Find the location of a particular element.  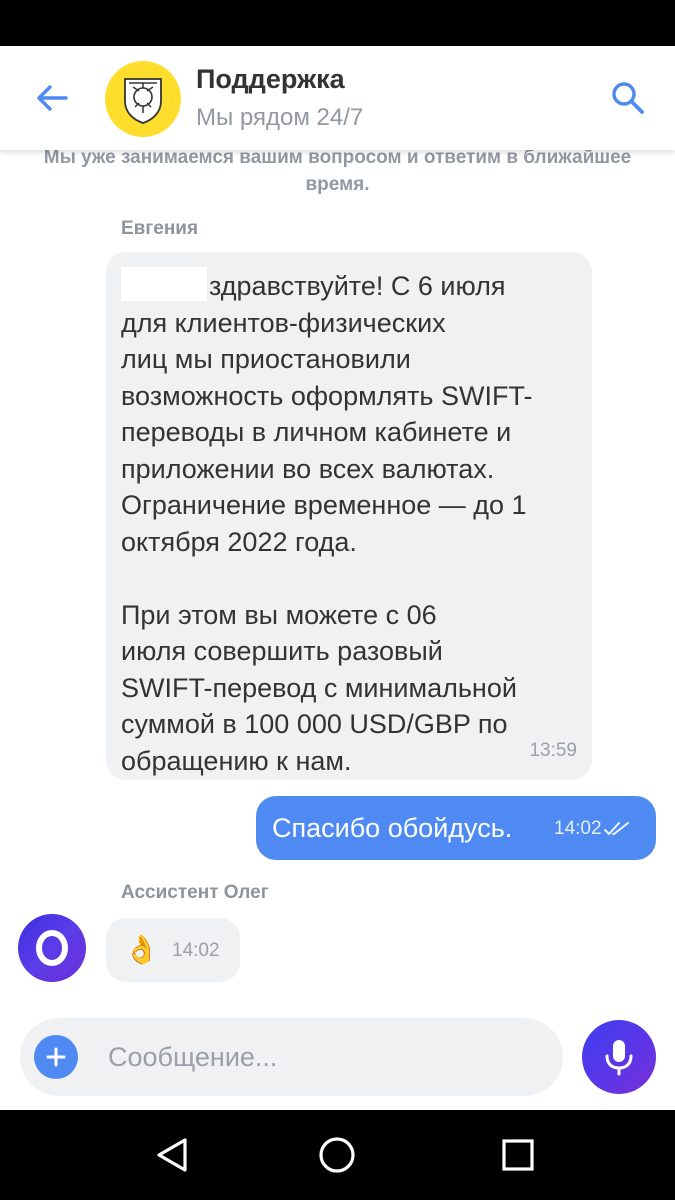

message-time: 13:59 is located at coordinates (553, 750).